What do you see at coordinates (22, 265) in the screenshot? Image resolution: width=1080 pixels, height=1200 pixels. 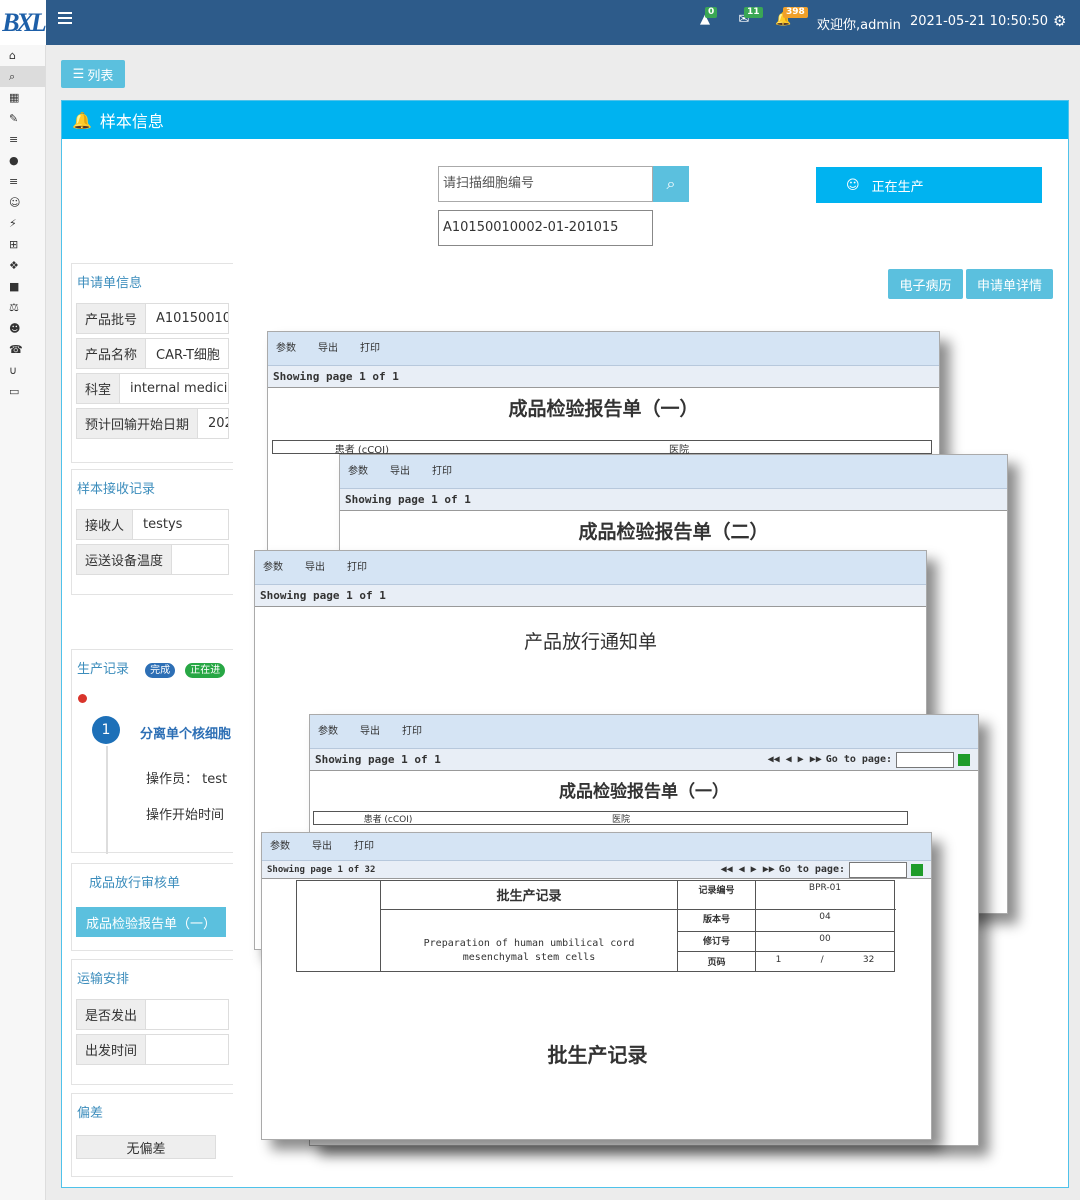 I see `cubes-icon: ❖` at bounding box center [22, 265].